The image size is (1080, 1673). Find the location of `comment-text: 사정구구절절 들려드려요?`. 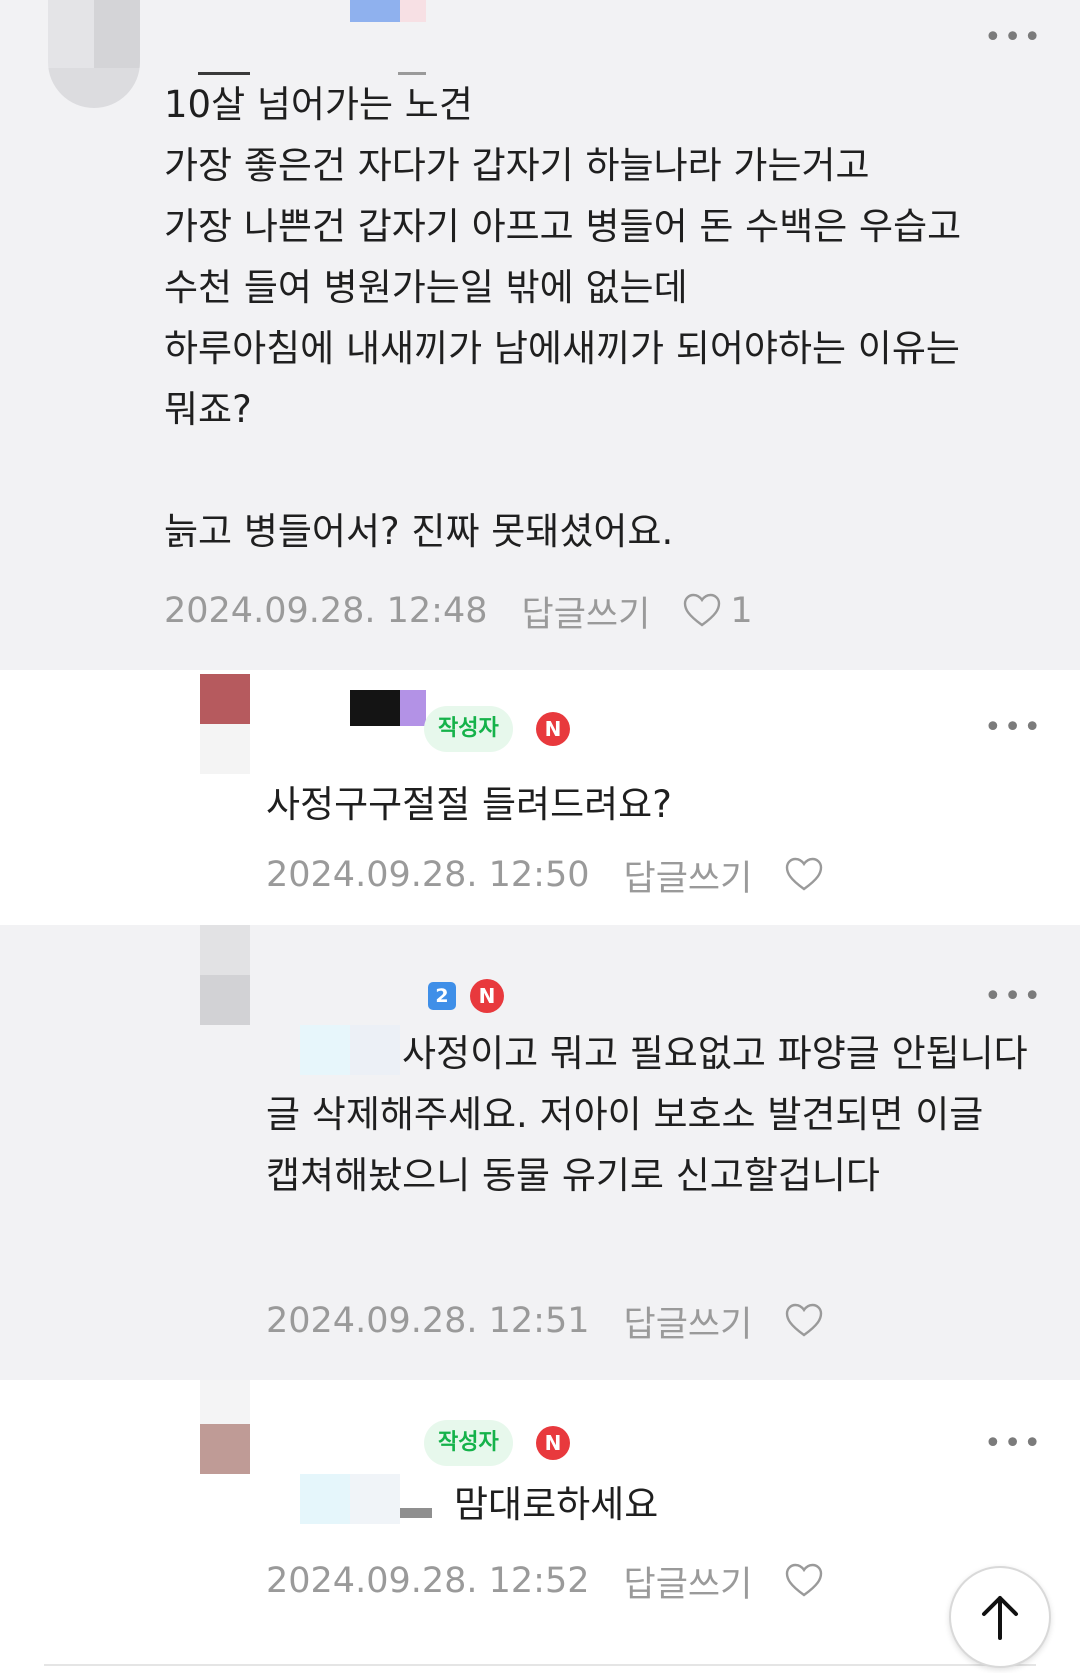

comment-text: 사정구구절절 들려드려요? is located at coordinates (469, 804).